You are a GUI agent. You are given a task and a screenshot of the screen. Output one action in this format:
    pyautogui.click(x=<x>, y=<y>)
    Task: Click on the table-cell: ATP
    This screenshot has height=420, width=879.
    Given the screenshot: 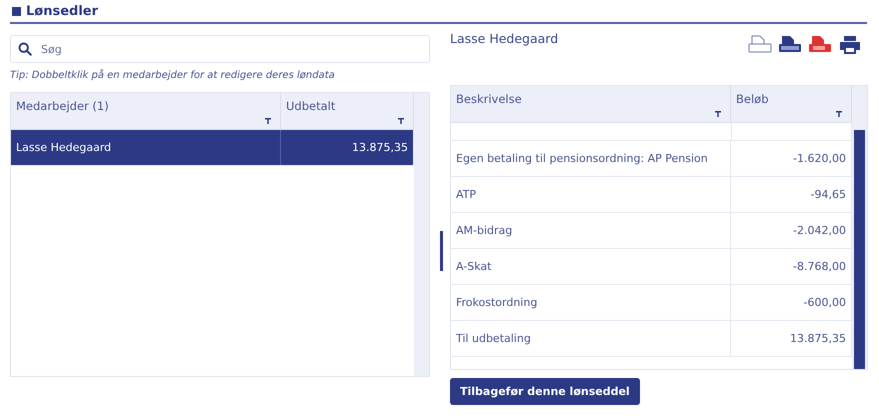 What is the action you would take?
    pyautogui.click(x=591, y=194)
    